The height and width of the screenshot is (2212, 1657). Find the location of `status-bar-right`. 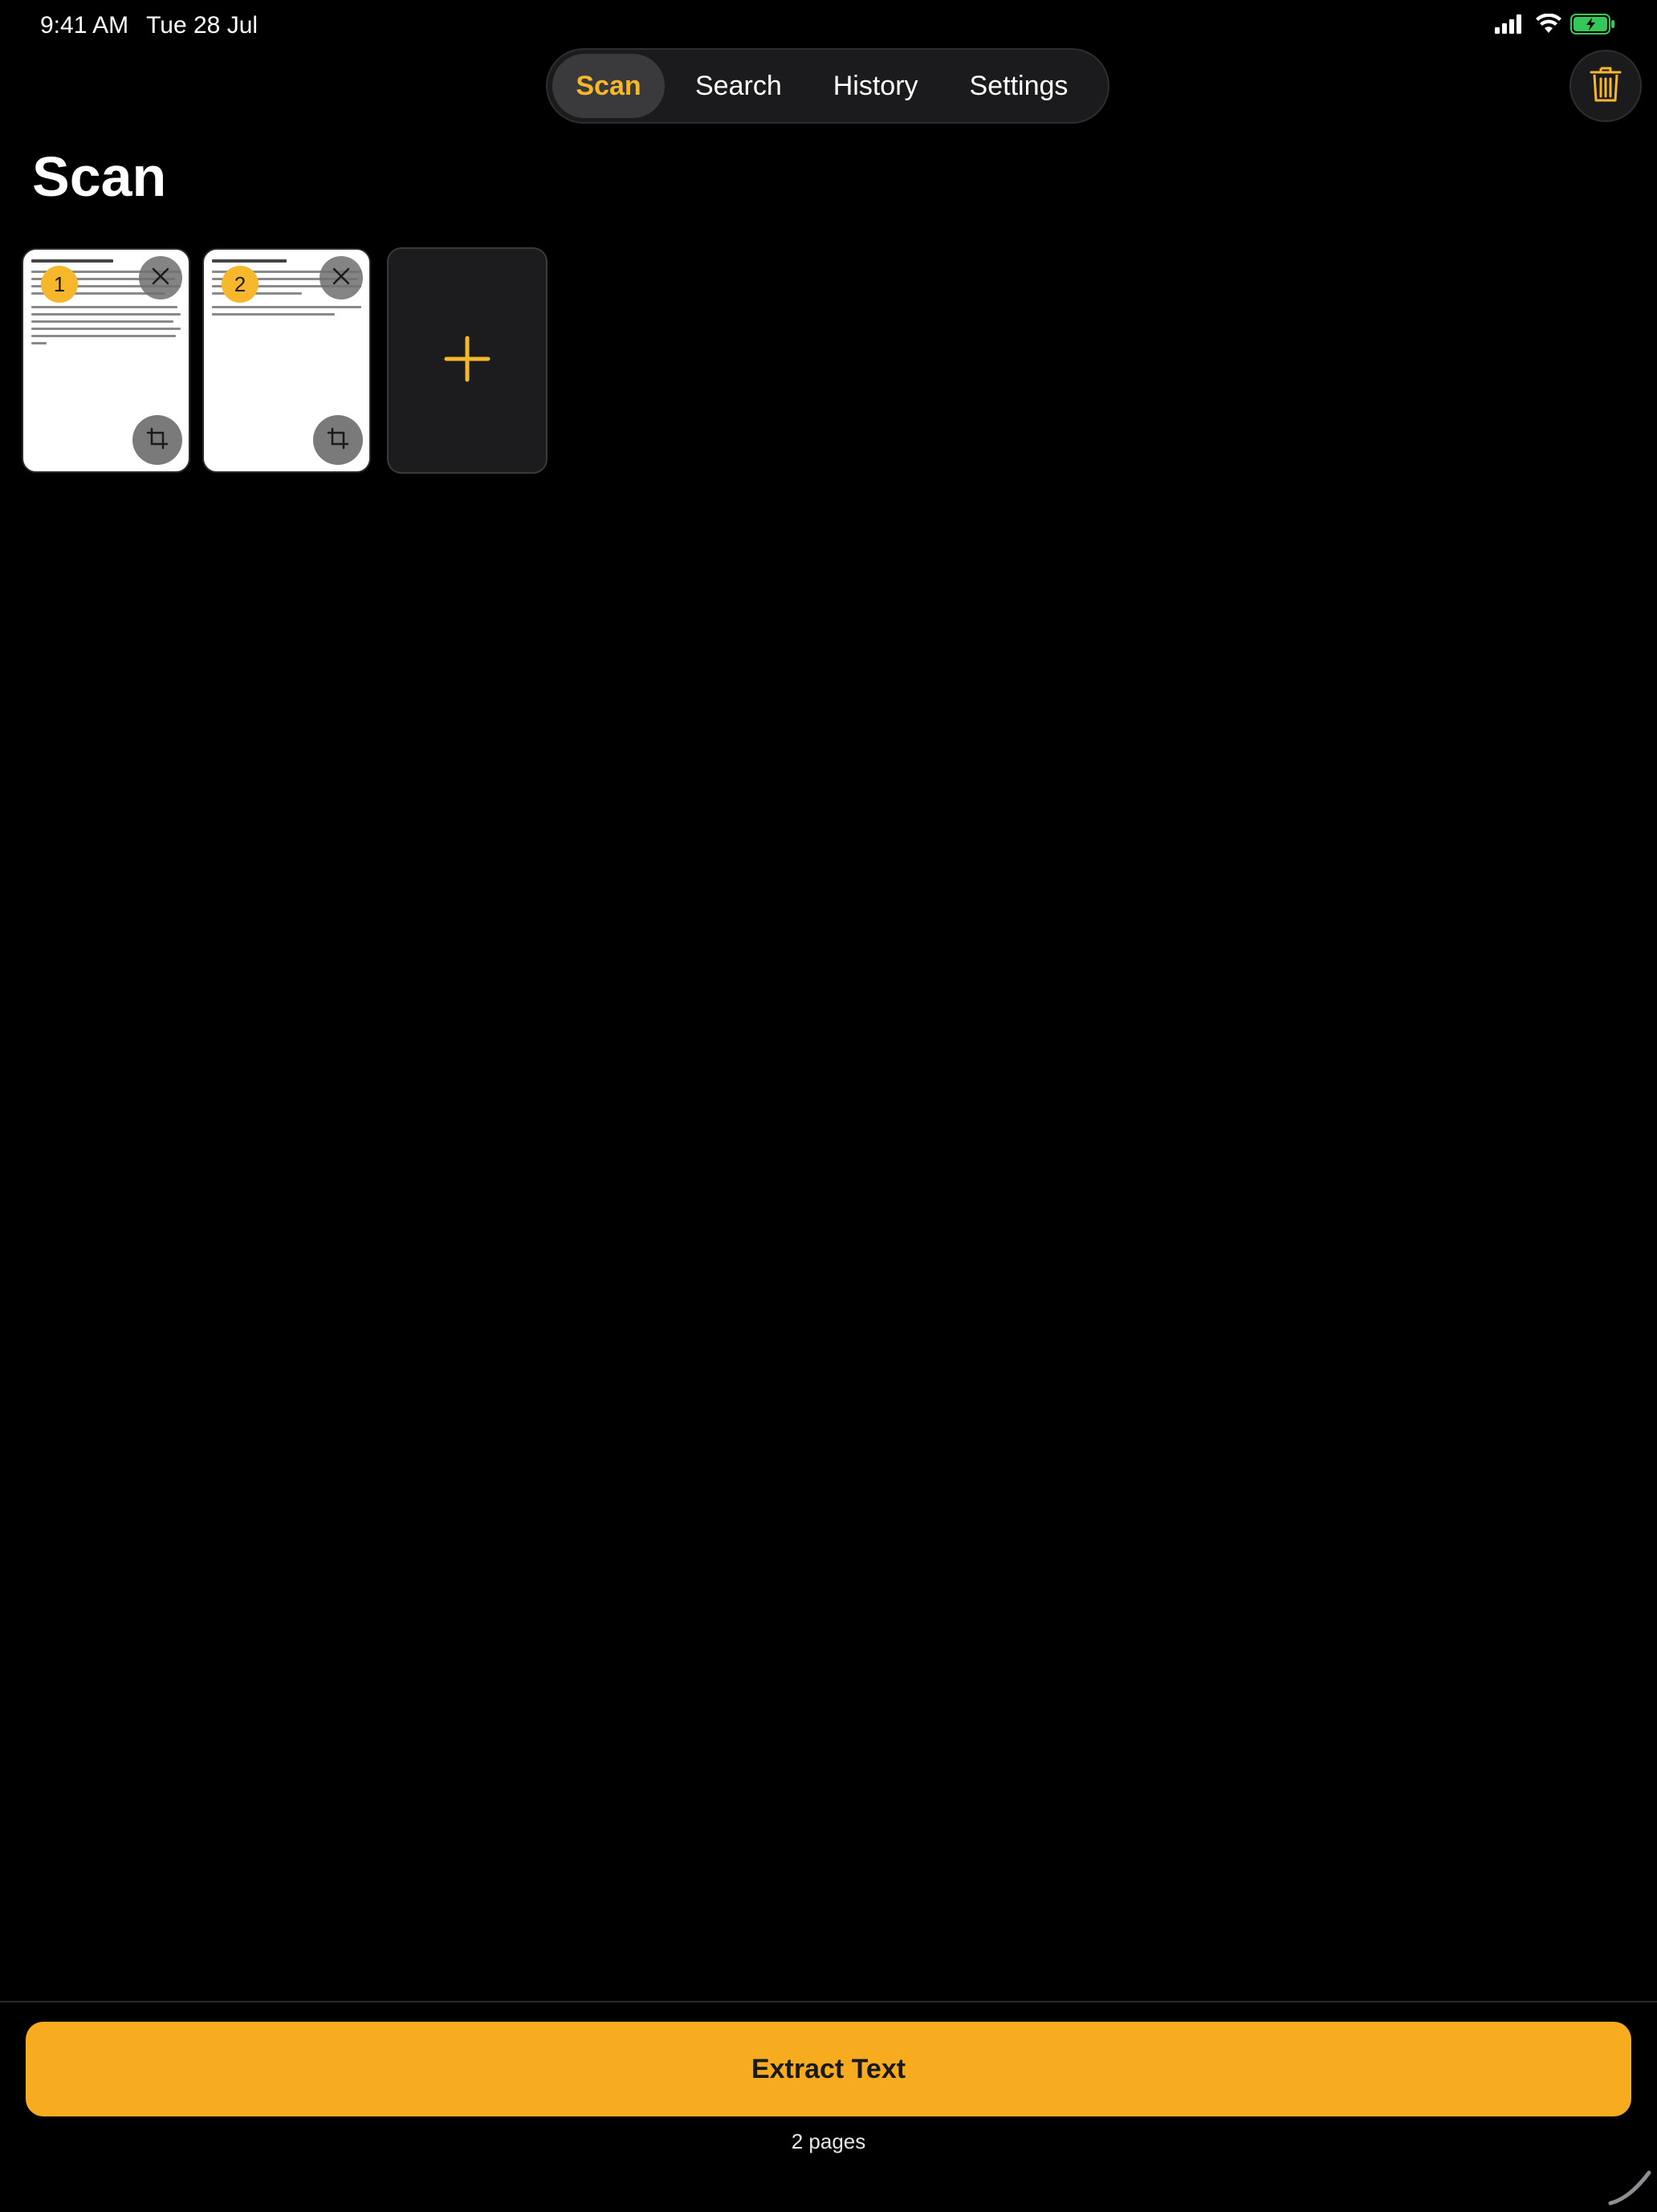

status-bar-right is located at coordinates (1555, 25).